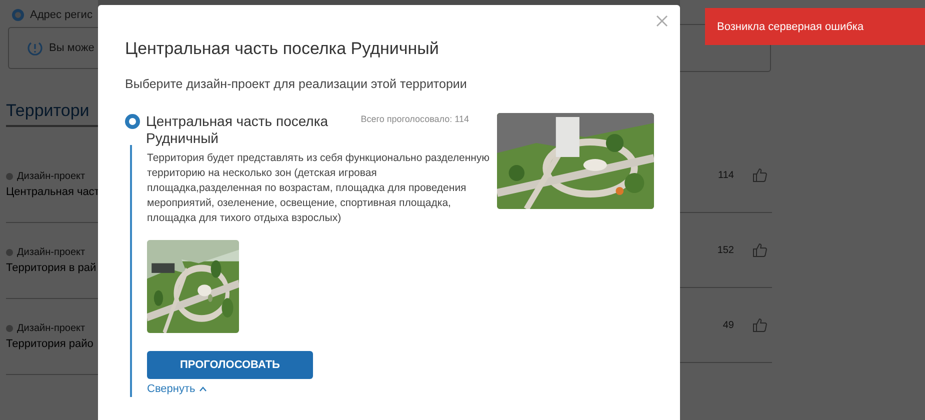 Image resolution: width=925 pixels, height=420 pixels. What do you see at coordinates (132, 121) in the screenshot?
I see `radio-button` at bounding box center [132, 121].